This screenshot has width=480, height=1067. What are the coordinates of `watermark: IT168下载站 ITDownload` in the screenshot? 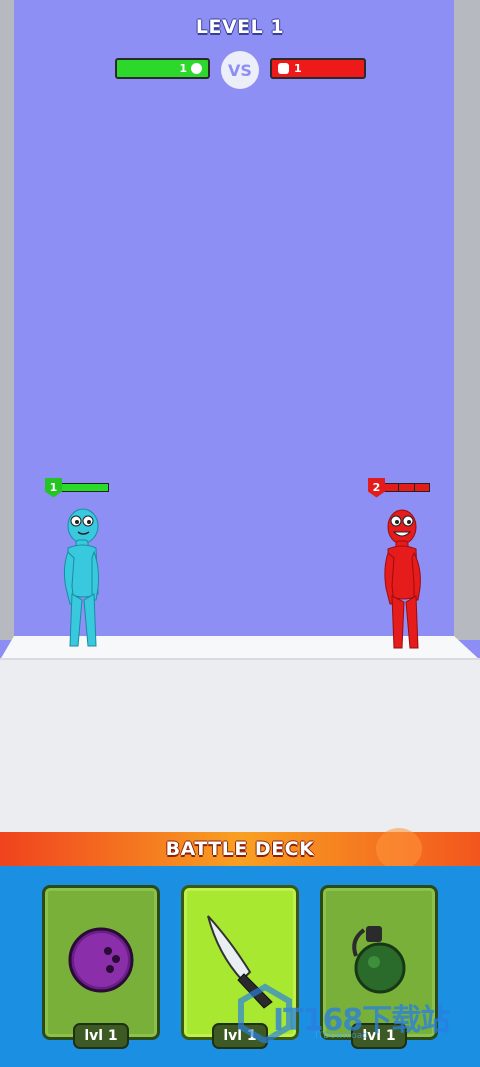 It's located at (355, 1015).